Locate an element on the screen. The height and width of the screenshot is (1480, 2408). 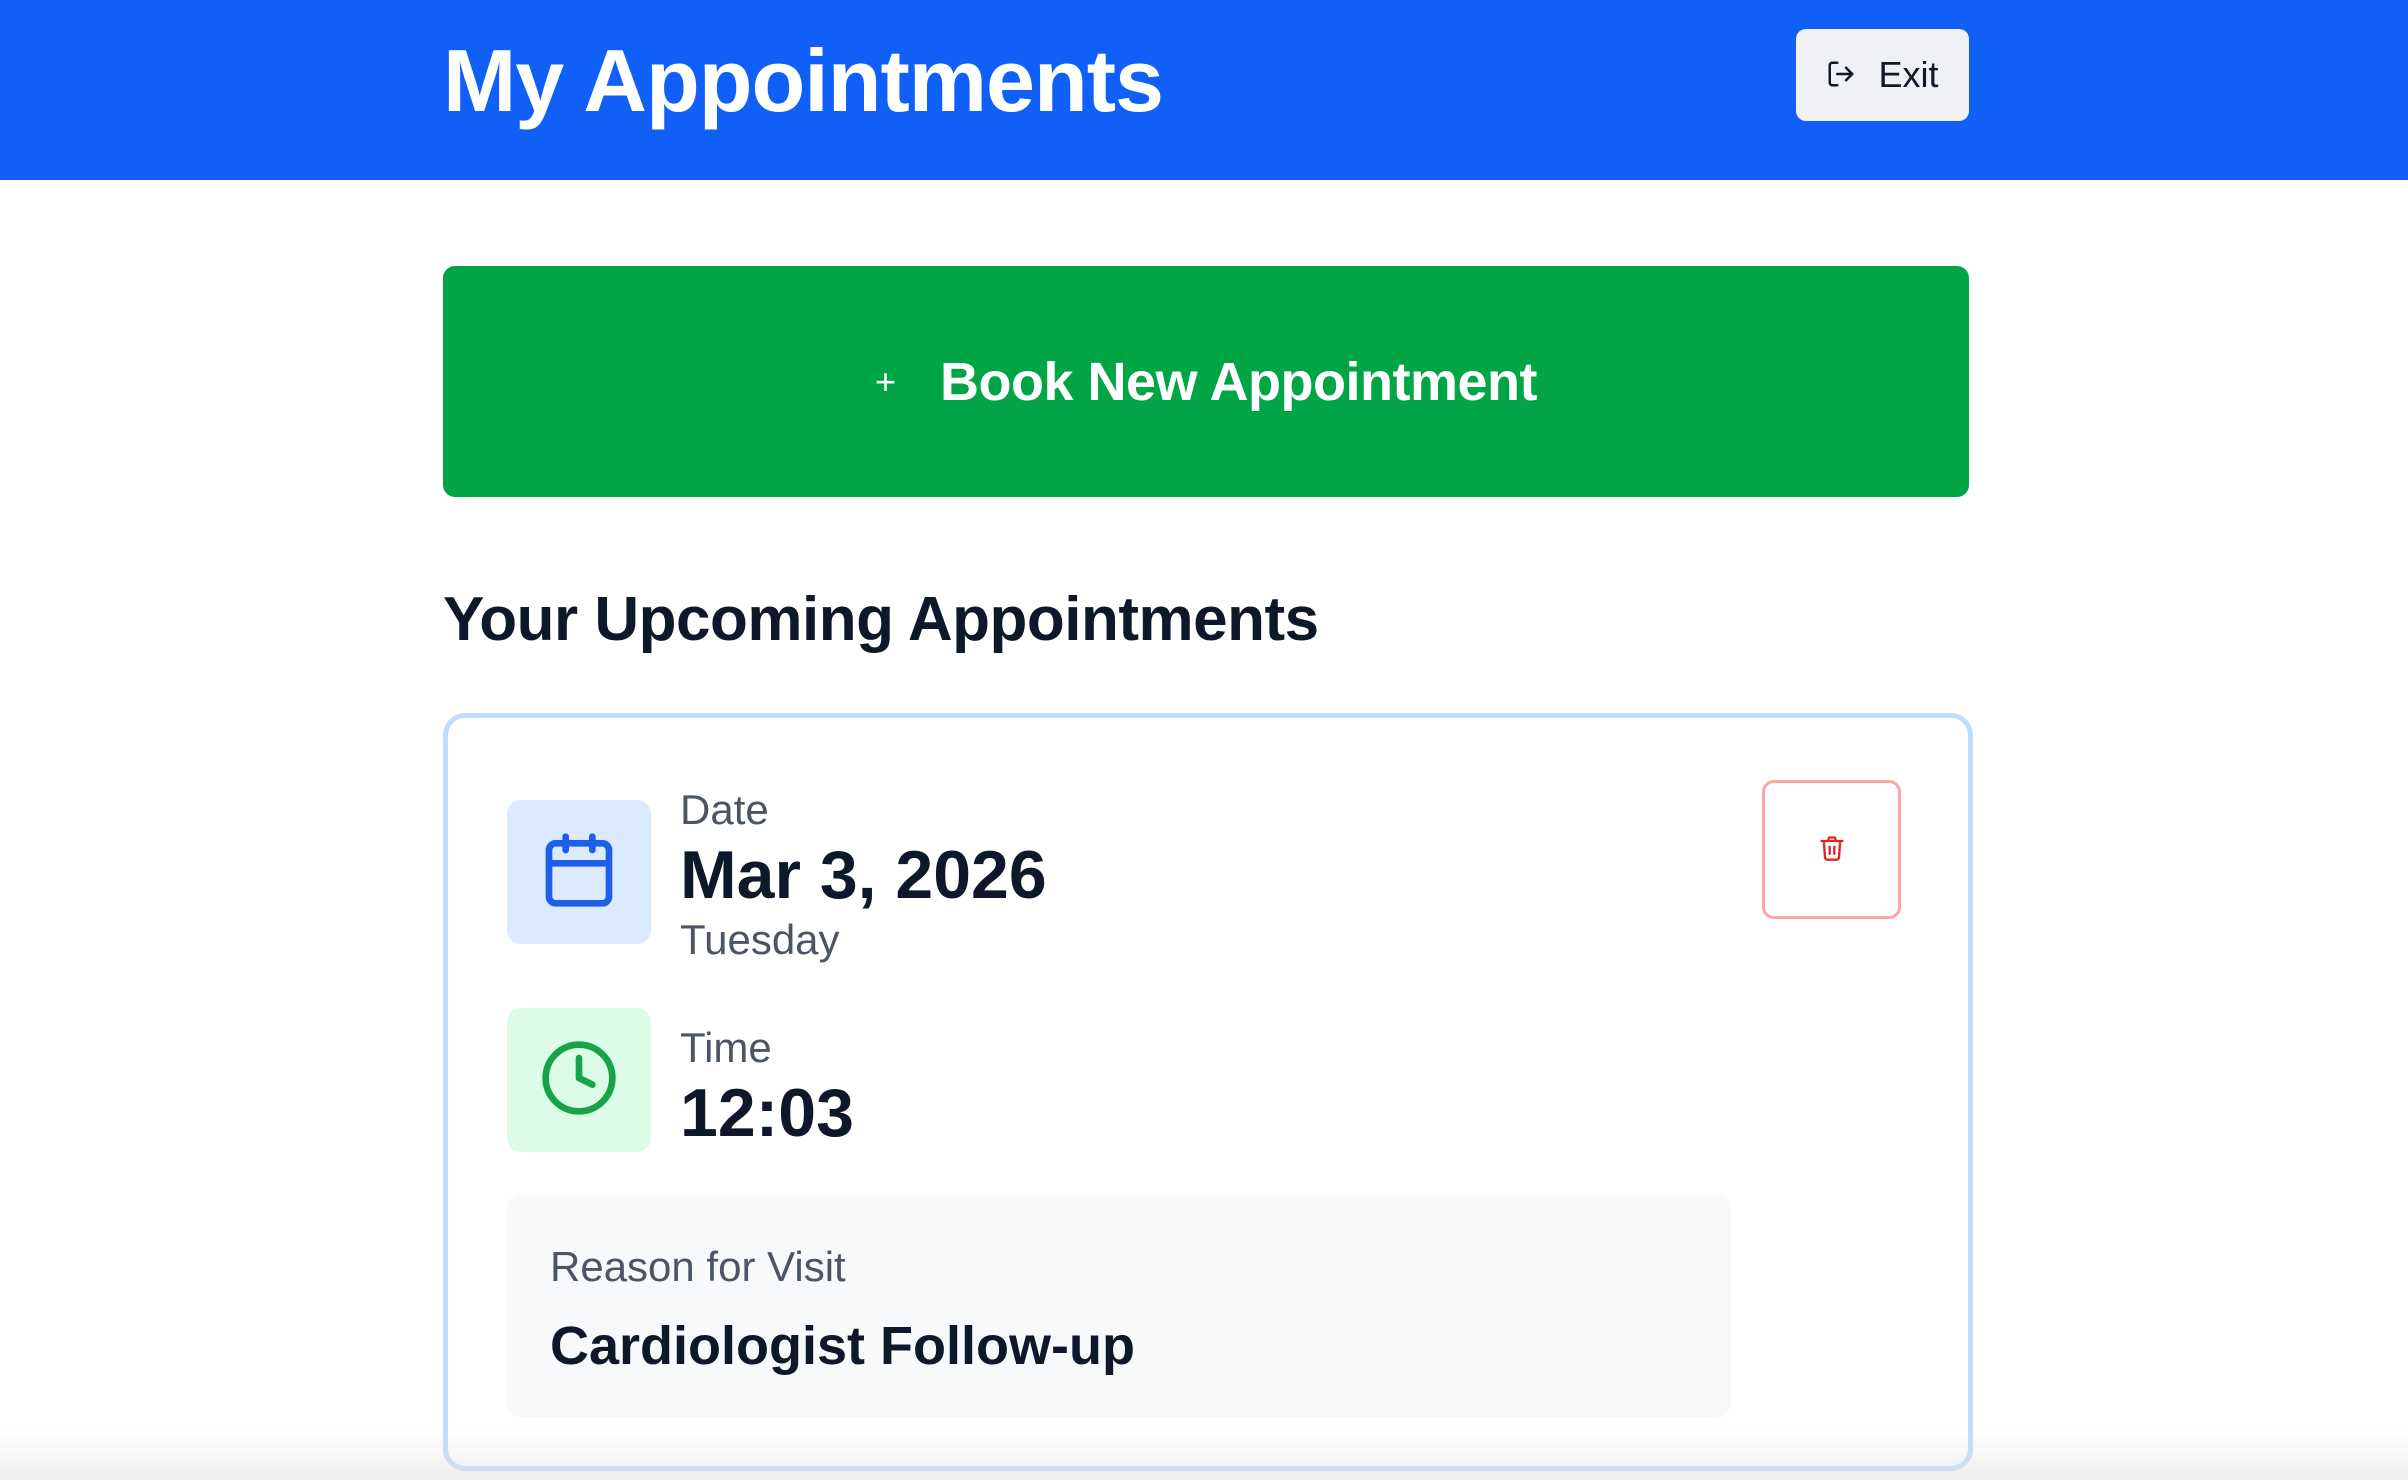
log-out-icon is located at coordinates (1841, 75).